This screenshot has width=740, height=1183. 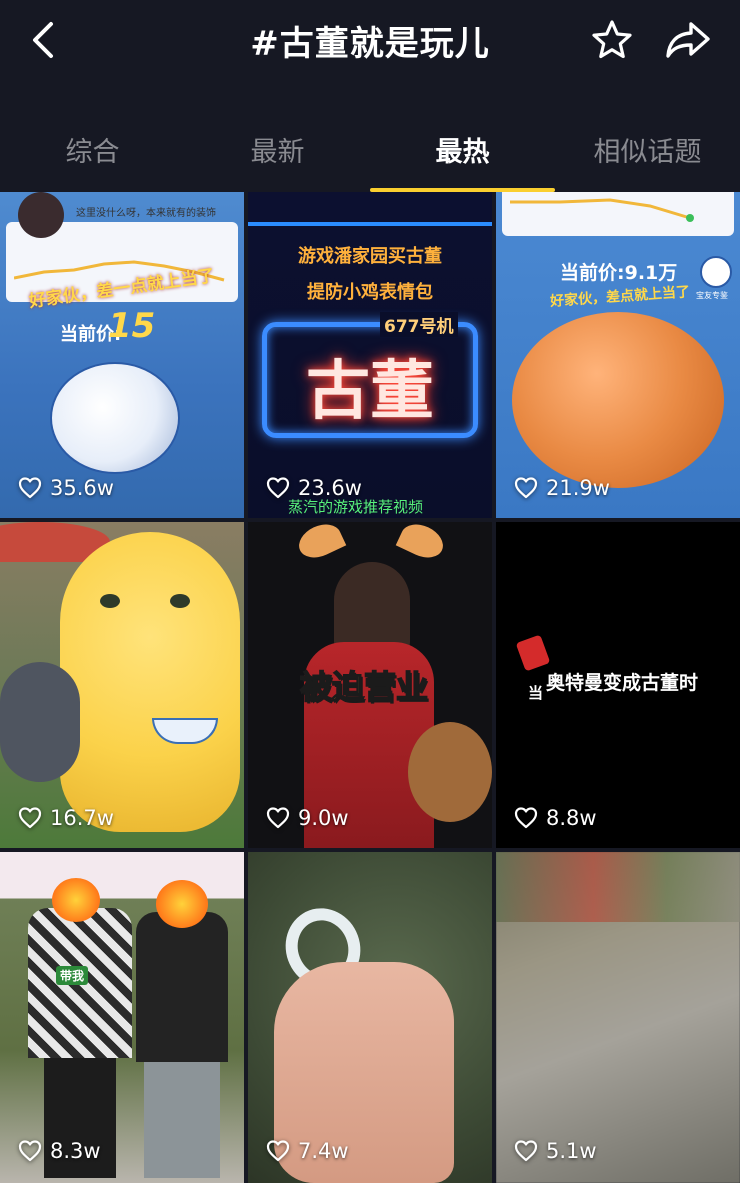 I want to click on video-card: 这里没什么呀，本来就有的装饰 好家伙，差一点就上当了 当前价: 15 35.6w, so click(x=122, y=355).